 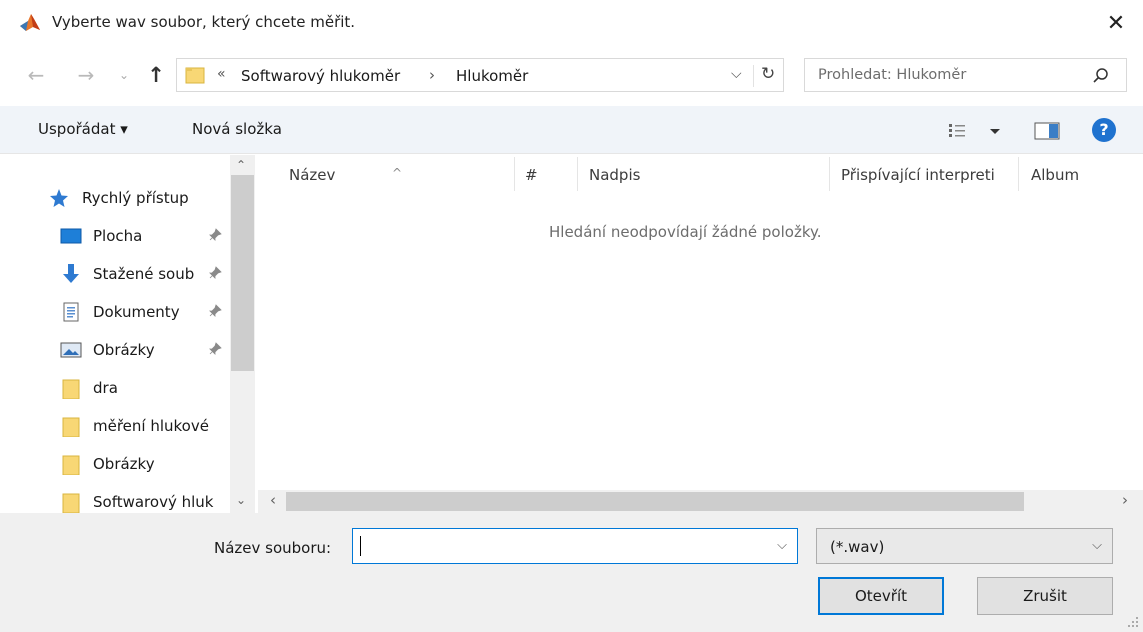 I want to click on refresh-icon: ↻, so click(x=768, y=74).